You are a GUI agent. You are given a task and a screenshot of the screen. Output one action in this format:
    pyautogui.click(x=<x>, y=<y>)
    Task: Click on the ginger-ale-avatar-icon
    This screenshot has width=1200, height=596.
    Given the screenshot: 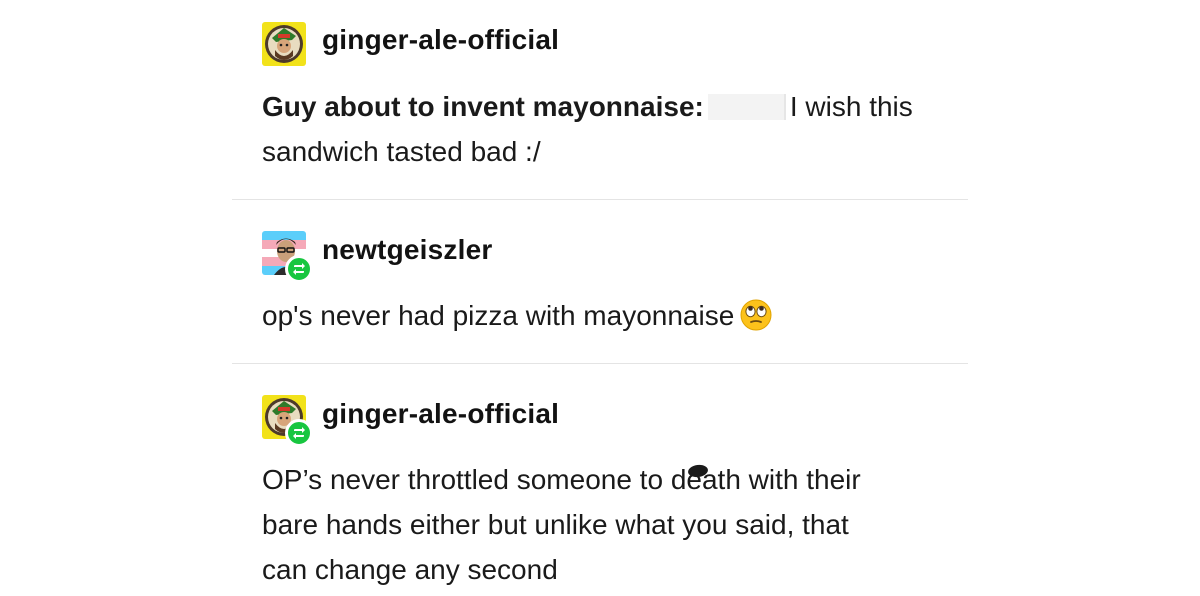 What is the action you would take?
    pyautogui.click(x=284, y=44)
    